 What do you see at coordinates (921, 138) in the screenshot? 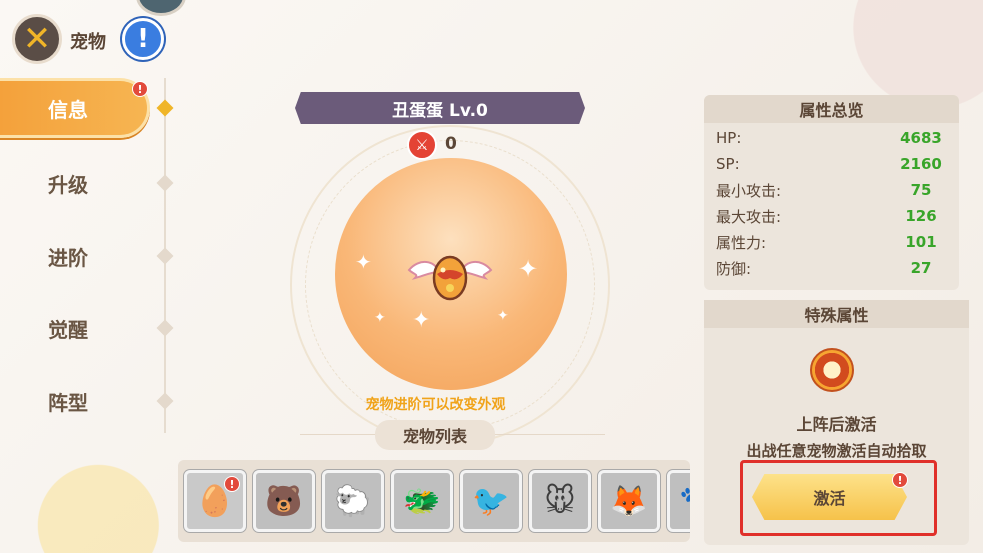
I see `attribute-value: 4683` at bounding box center [921, 138].